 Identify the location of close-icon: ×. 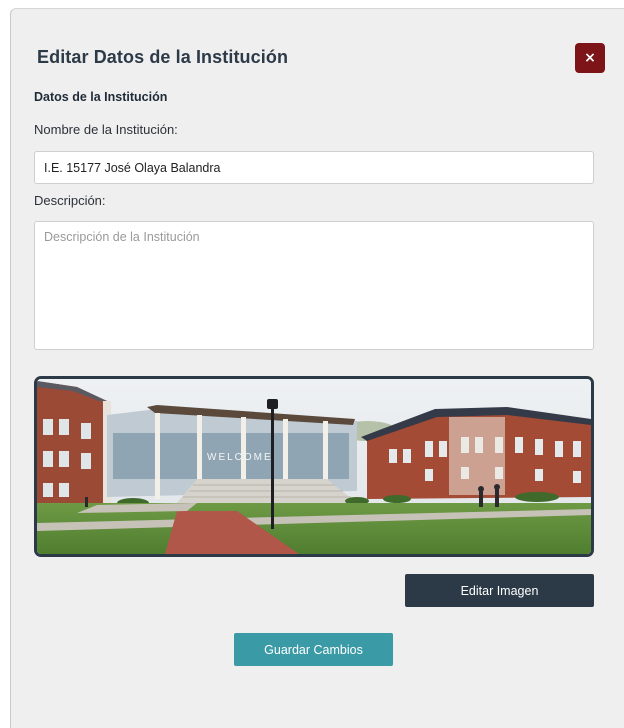
(590, 58).